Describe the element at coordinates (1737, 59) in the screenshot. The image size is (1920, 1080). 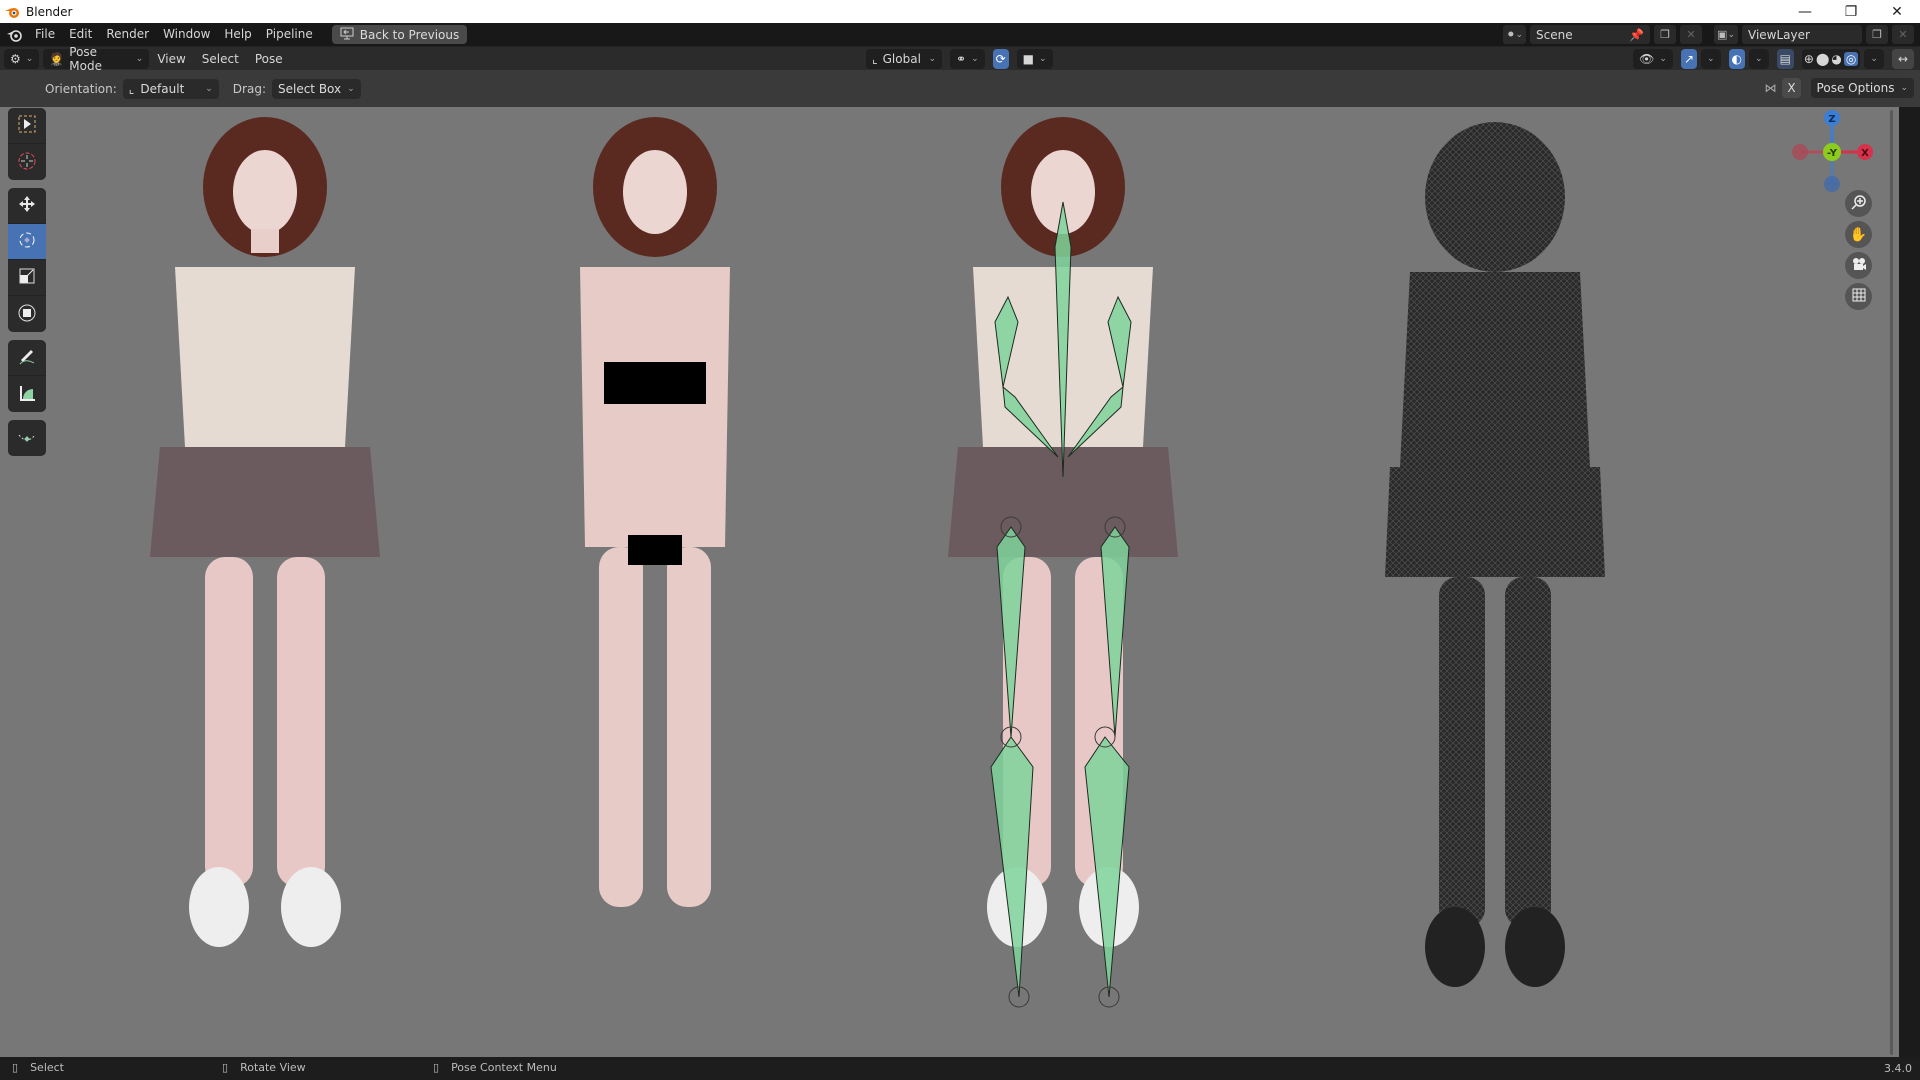
I see `show-overlays-toggle: ◐` at that location.